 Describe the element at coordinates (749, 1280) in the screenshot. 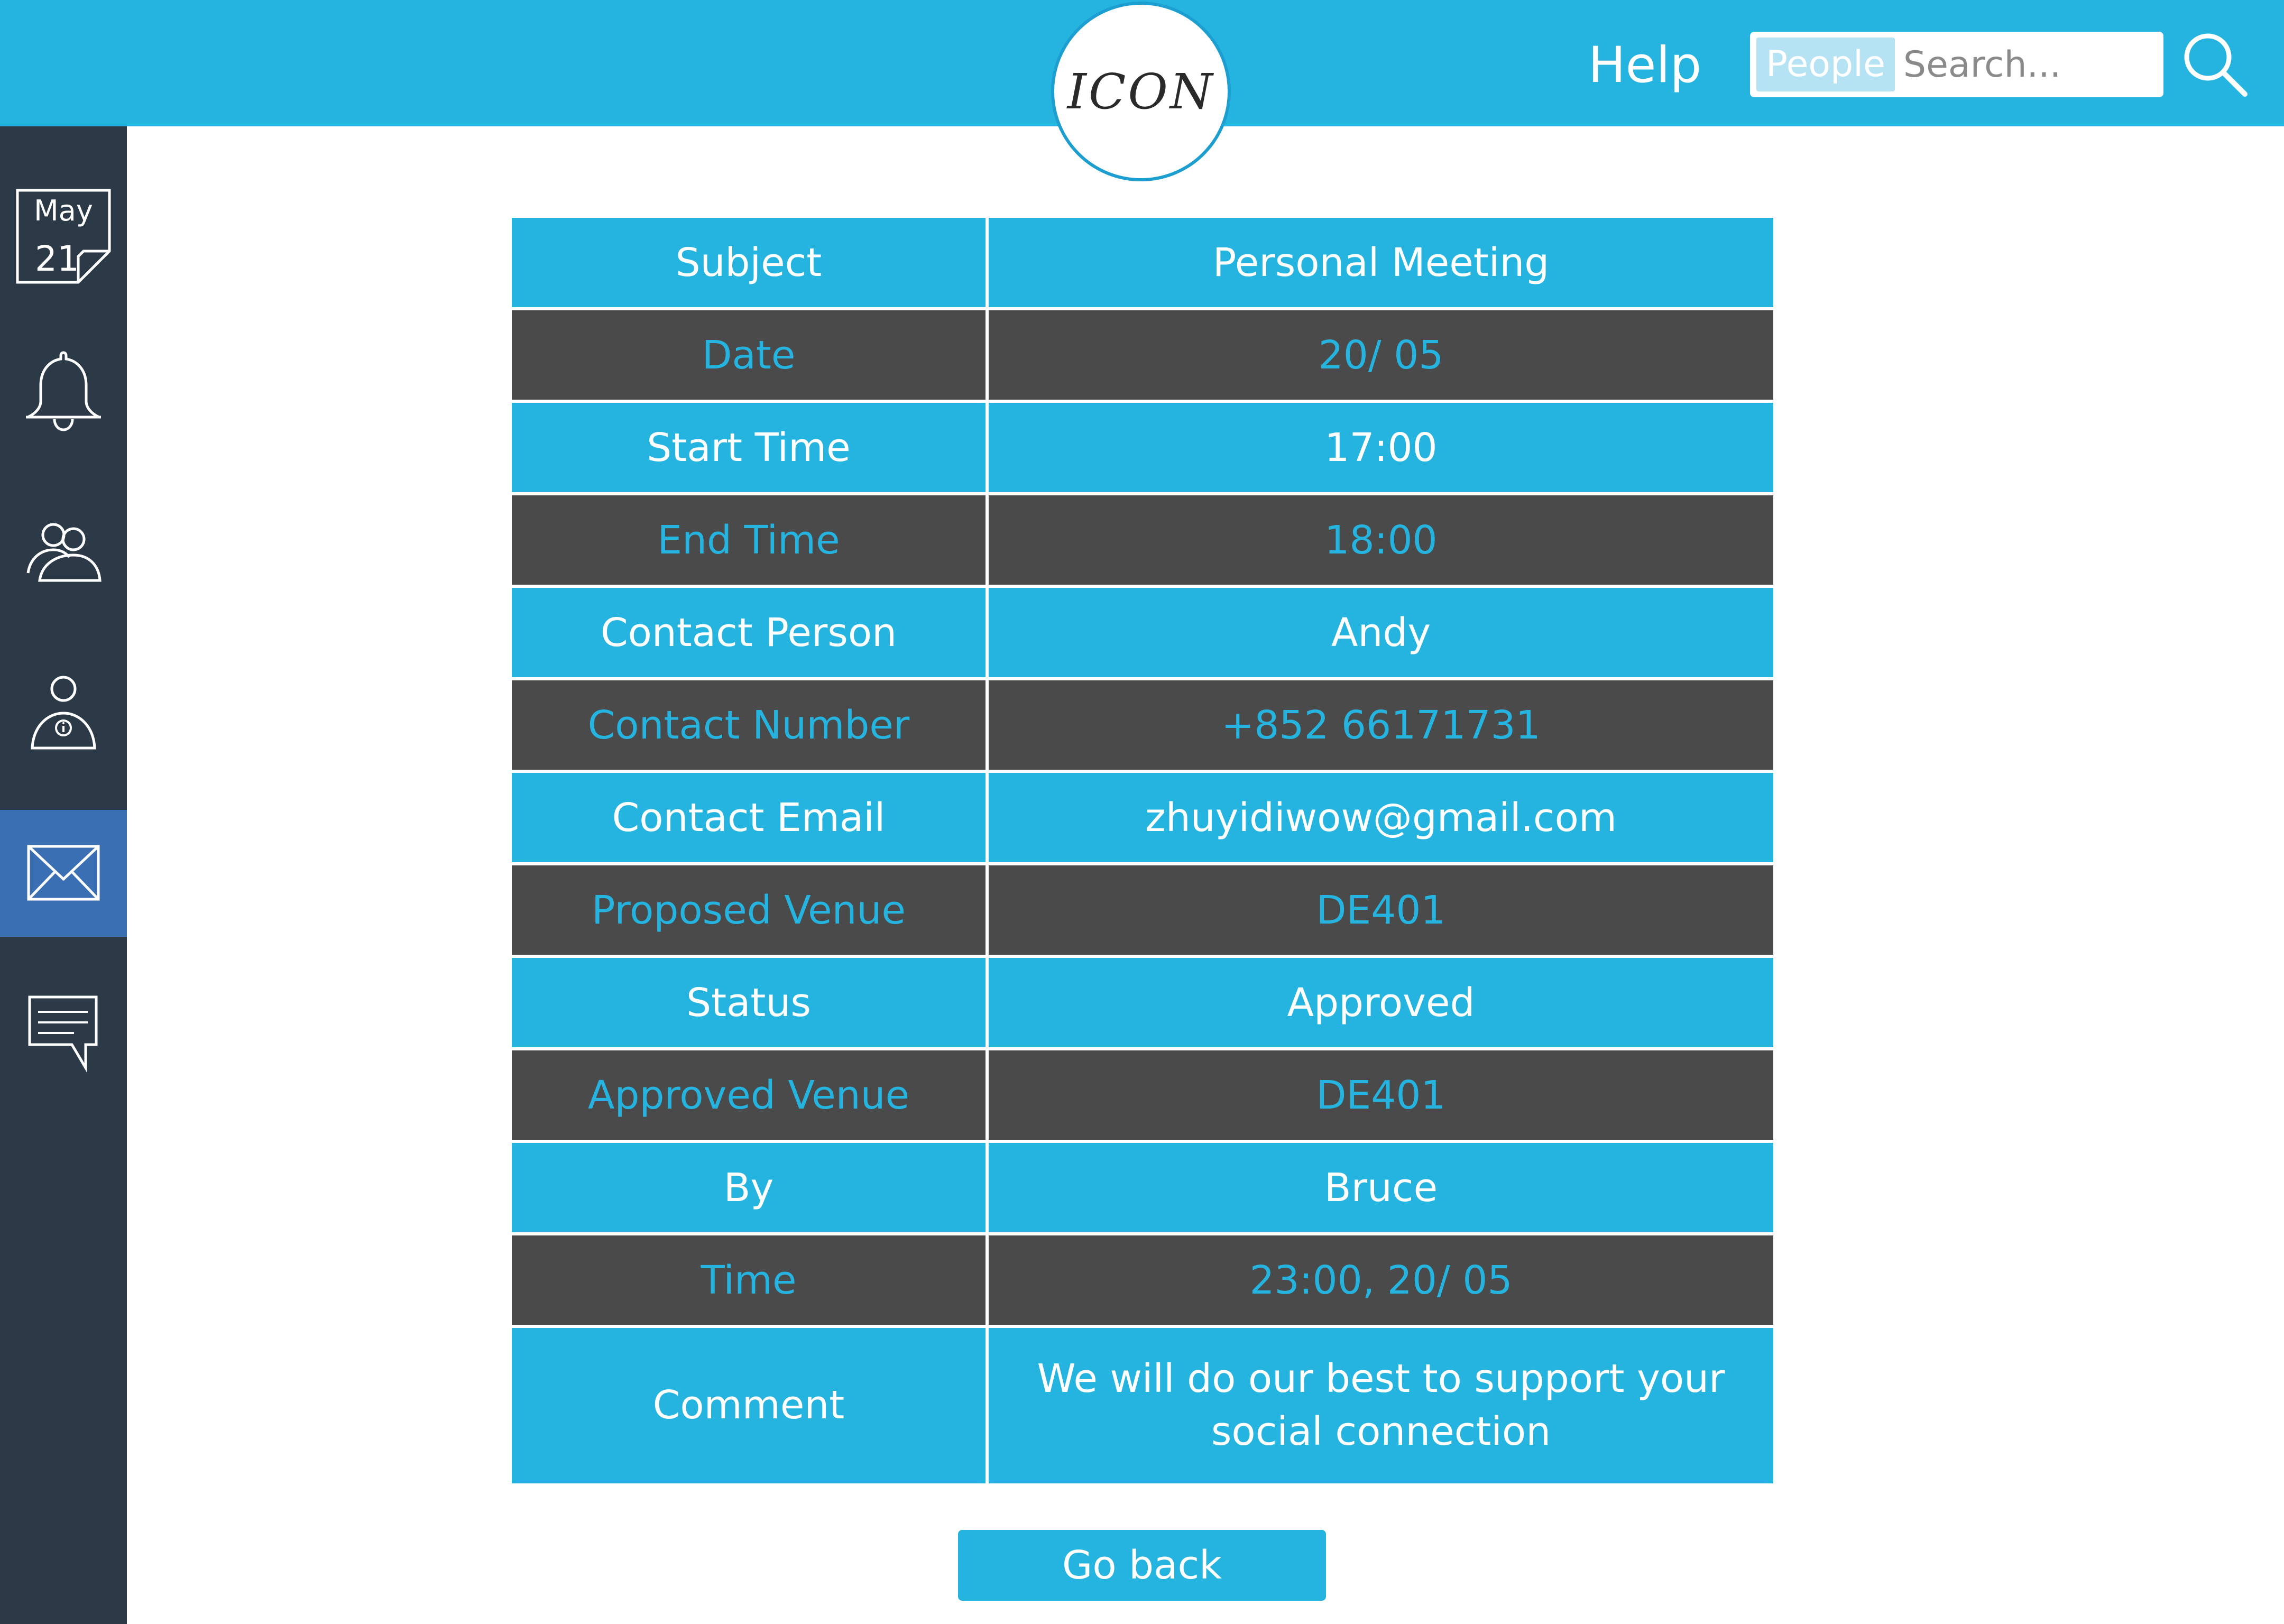

I see `field-label: Time` at that location.